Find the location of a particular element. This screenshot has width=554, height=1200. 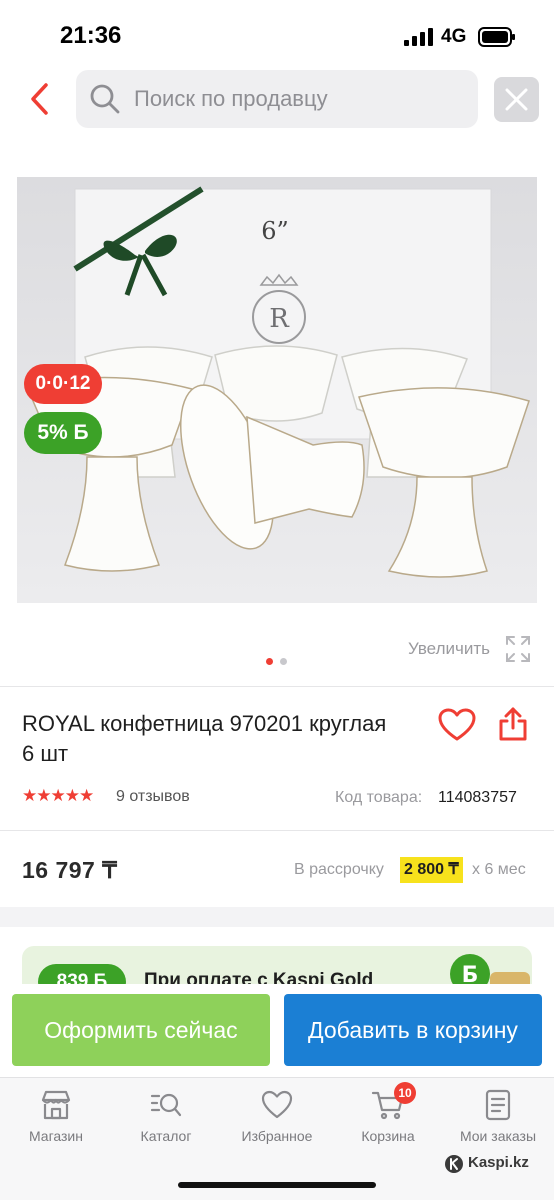

nav-item-cart: 10 Корзина is located at coordinates (388, 1120).